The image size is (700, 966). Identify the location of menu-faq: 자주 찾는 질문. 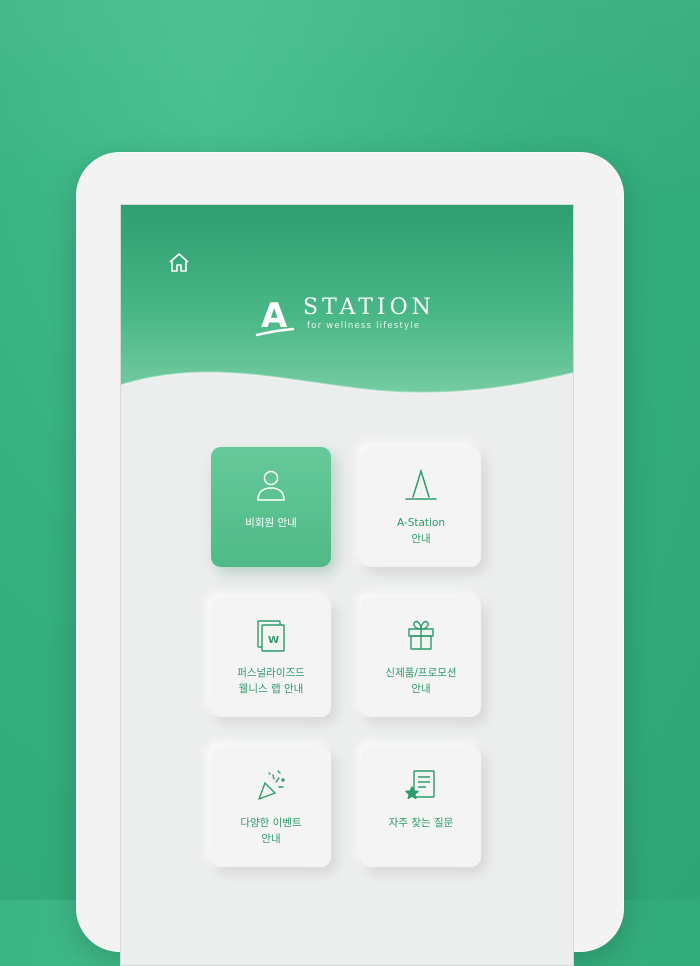
(421, 807).